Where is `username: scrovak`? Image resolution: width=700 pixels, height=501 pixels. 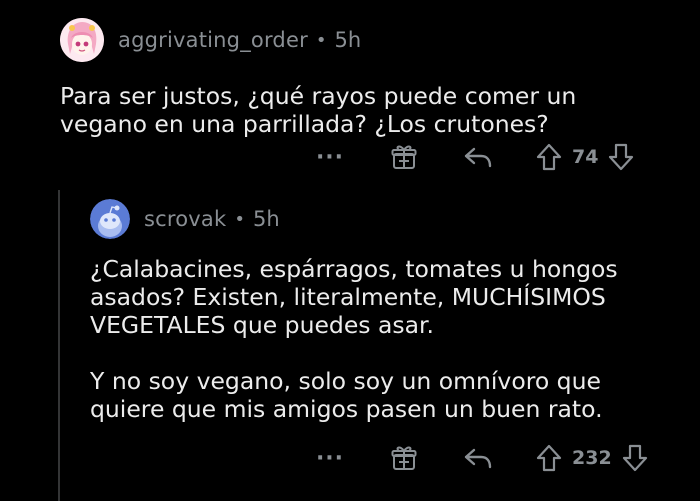
username: scrovak is located at coordinates (185, 219).